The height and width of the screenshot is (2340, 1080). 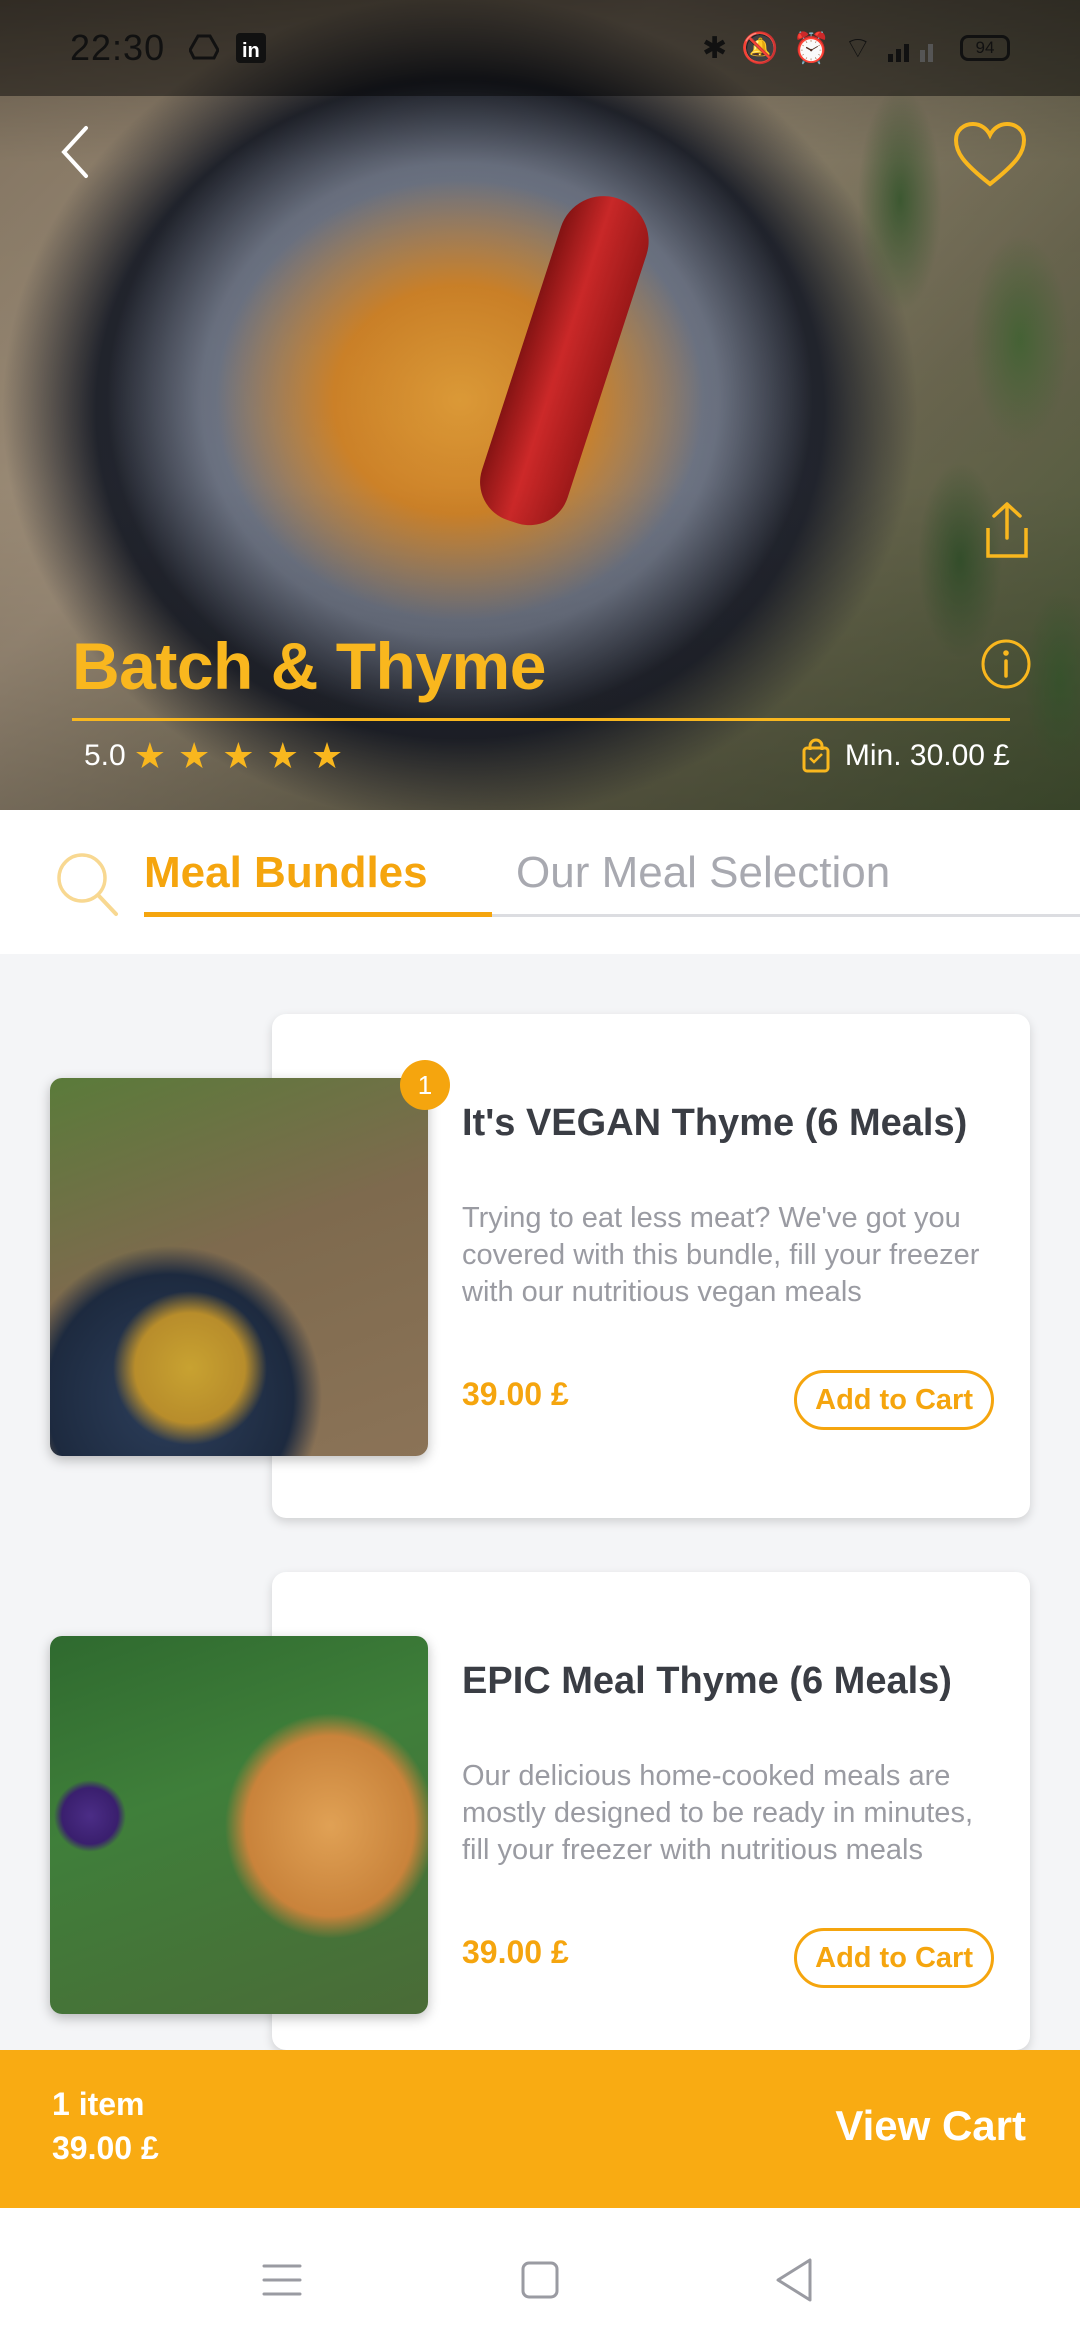 I want to click on tab-our-meal-selection: Our Meal Selection, so click(x=703, y=873).